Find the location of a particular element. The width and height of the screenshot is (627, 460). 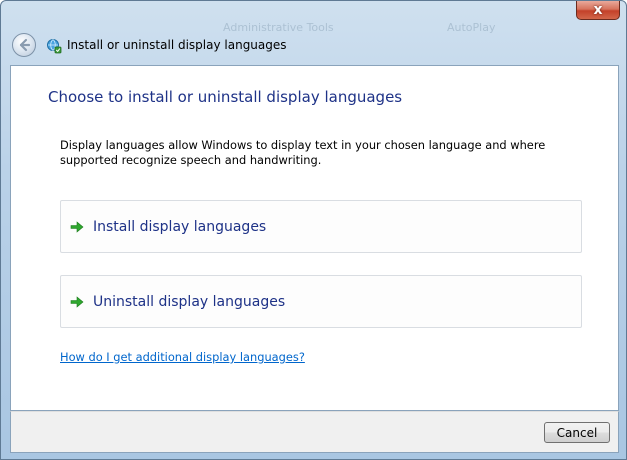

cancel-button: Cancel is located at coordinates (577, 432).